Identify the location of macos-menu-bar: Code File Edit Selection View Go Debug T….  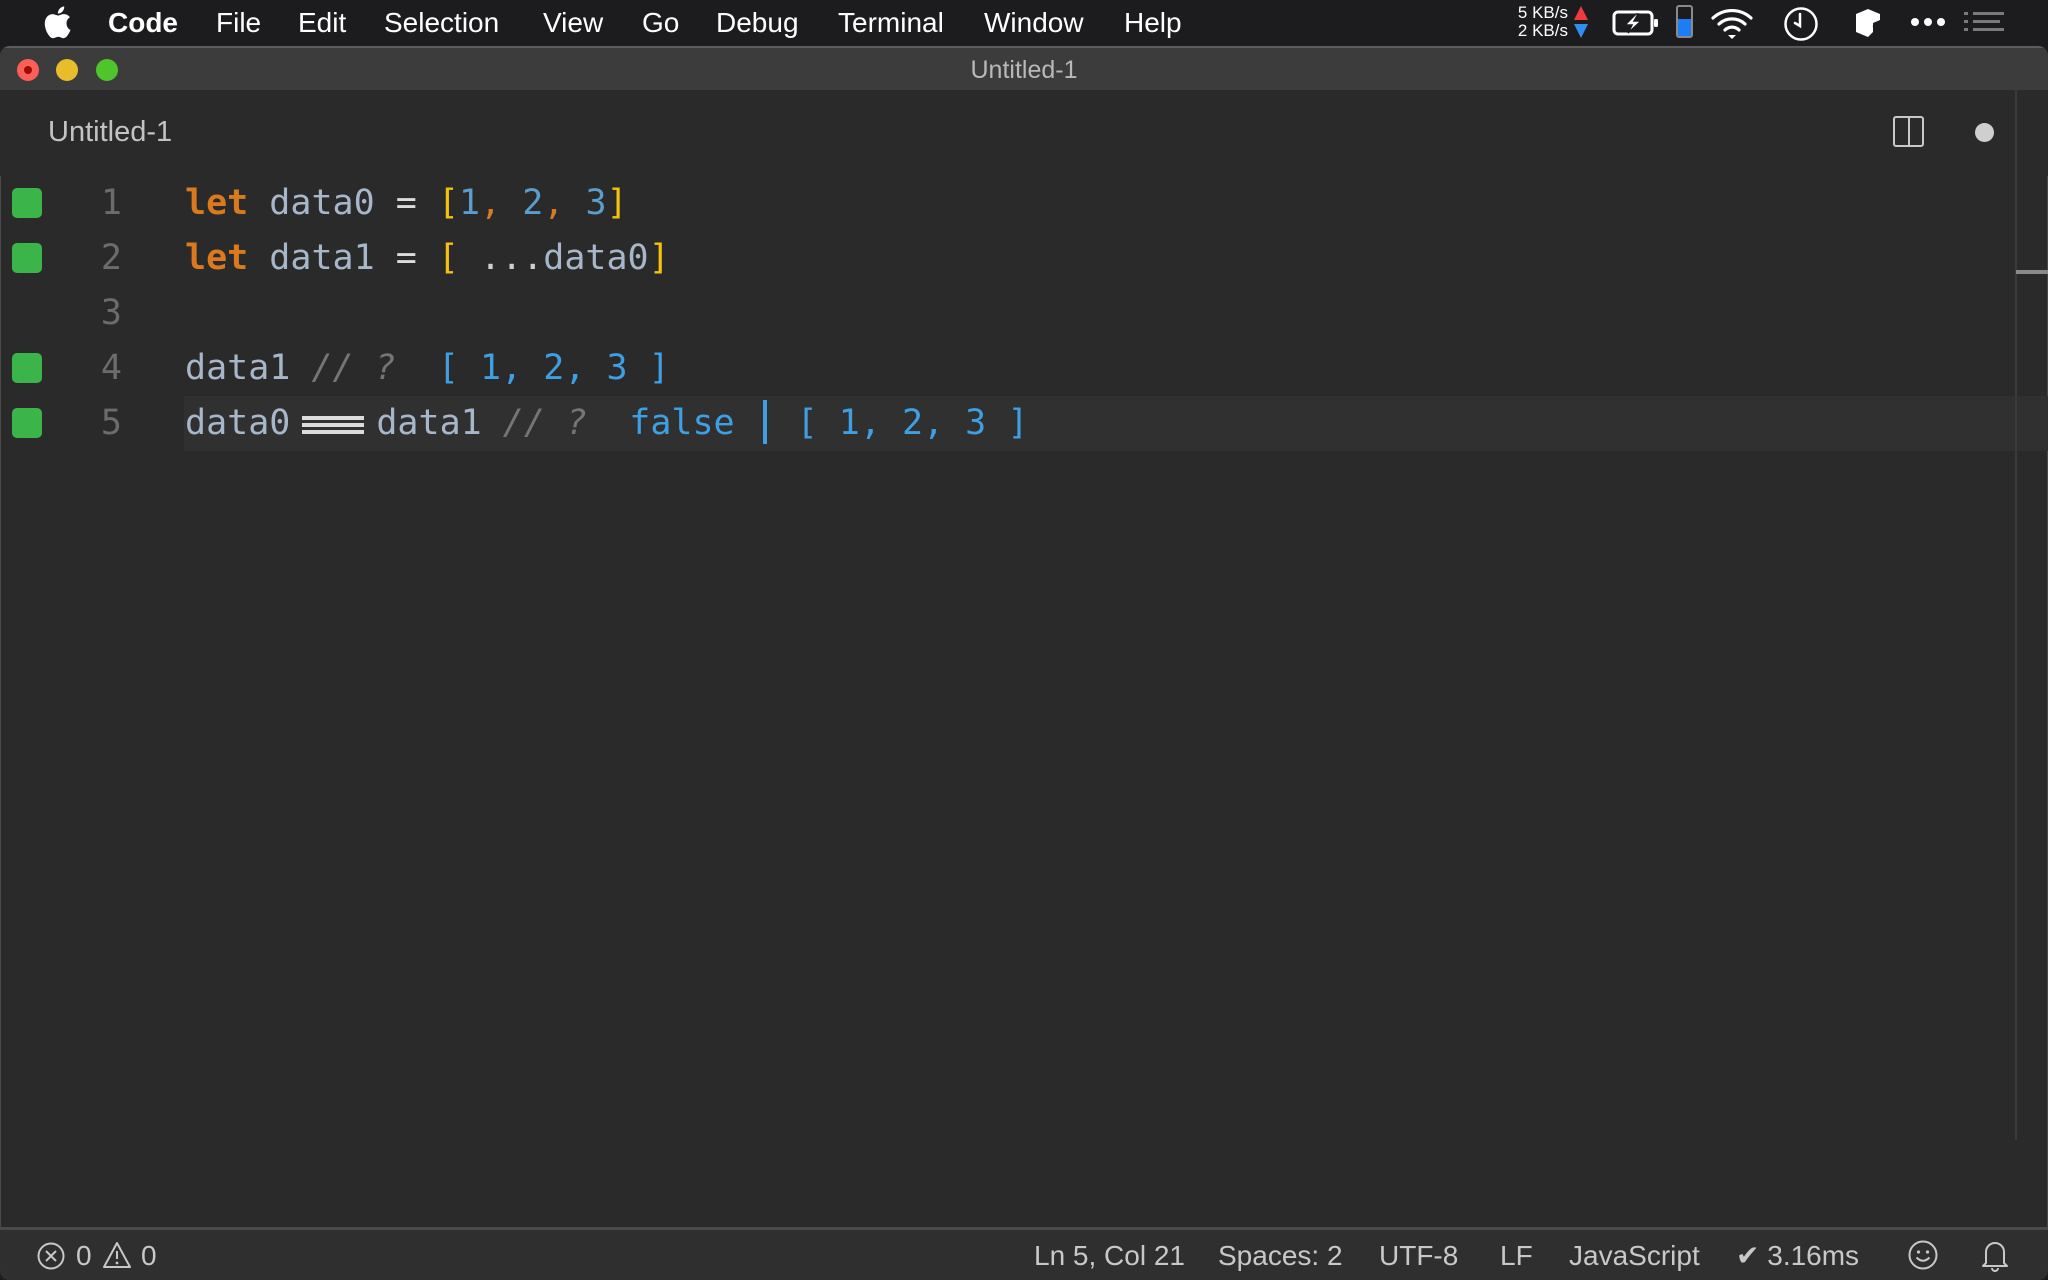
(1024, 22).